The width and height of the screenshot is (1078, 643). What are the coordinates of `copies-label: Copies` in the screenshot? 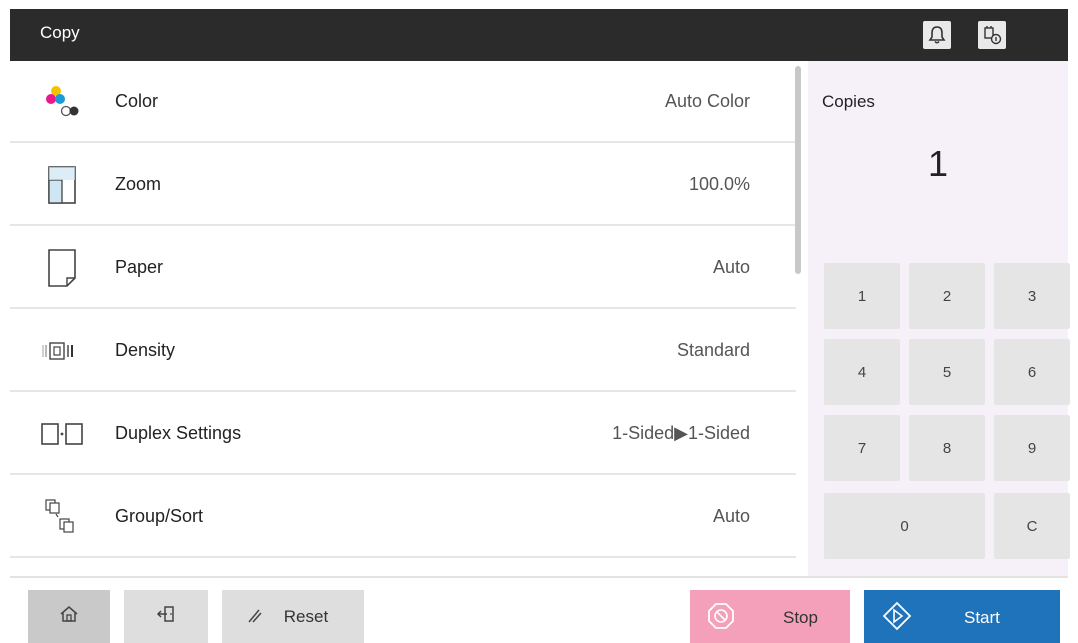 It's located at (848, 101).